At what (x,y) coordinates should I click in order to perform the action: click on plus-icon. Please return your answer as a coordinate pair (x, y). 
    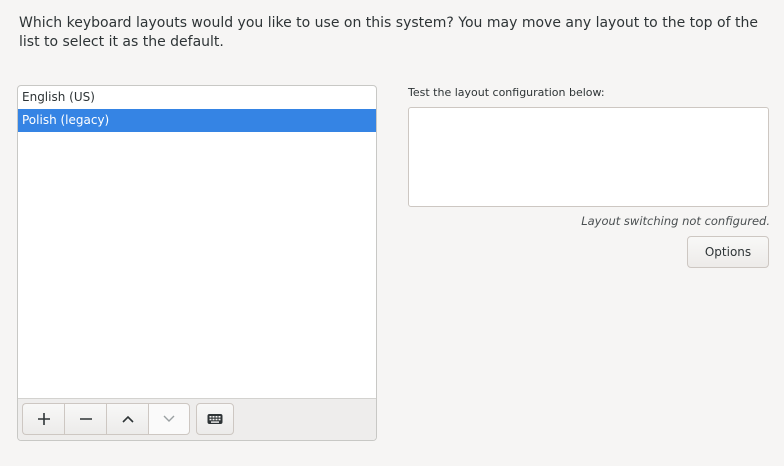
    Looking at the image, I should click on (43, 419).